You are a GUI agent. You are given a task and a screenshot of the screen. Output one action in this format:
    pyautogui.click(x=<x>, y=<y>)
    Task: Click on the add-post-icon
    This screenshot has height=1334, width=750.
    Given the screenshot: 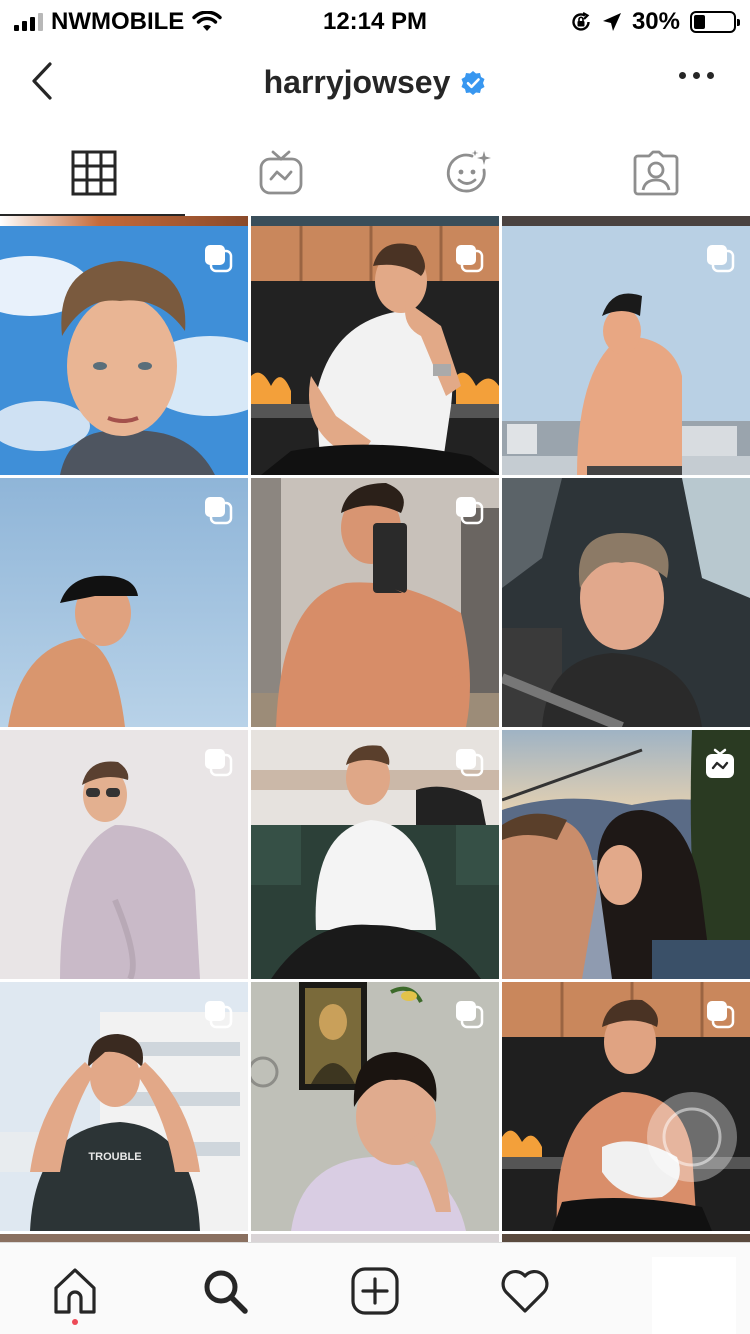 What is the action you would take?
    pyautogui.click(x=375, y=1291)
    